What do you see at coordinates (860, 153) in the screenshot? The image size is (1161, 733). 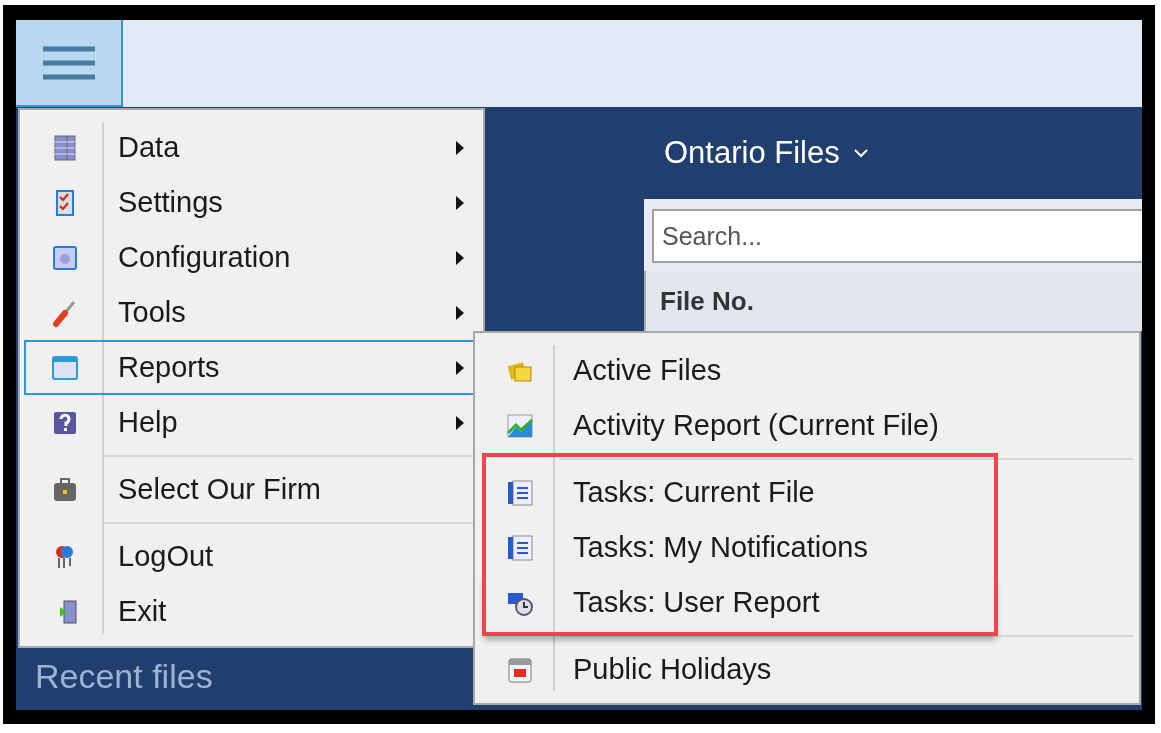 I see `chevron-down-icon` at bounding box center [860, 153].